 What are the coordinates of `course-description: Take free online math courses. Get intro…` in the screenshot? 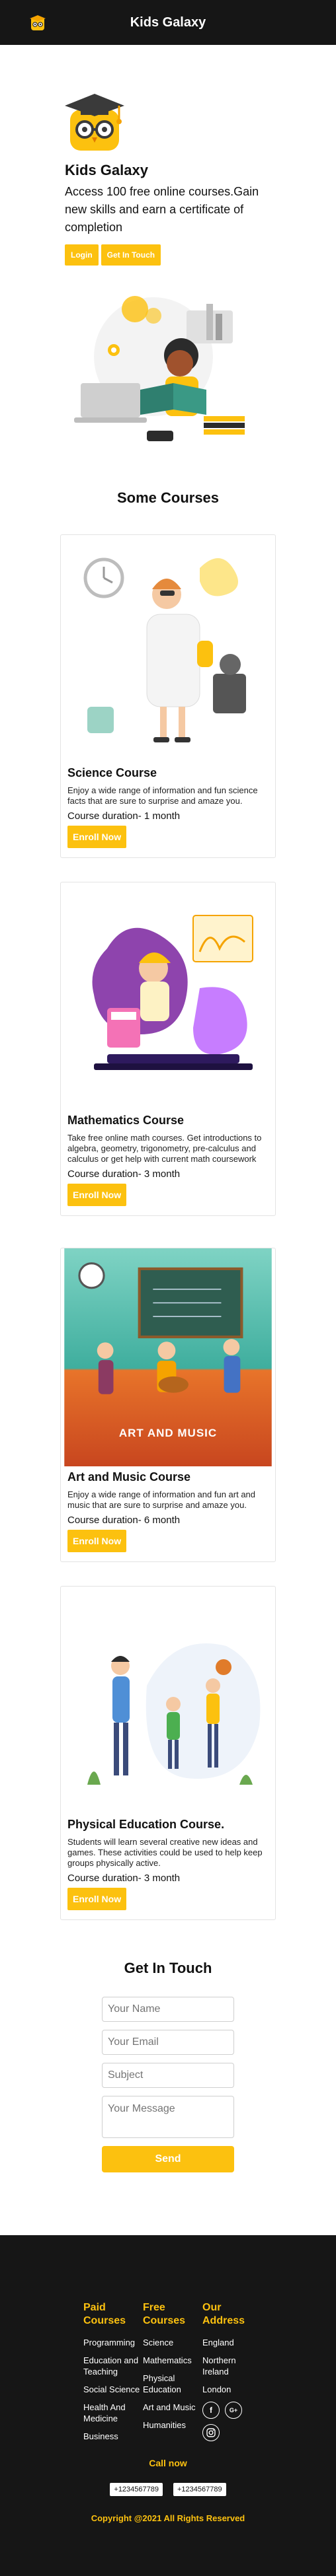 It's located at (164, 1149).